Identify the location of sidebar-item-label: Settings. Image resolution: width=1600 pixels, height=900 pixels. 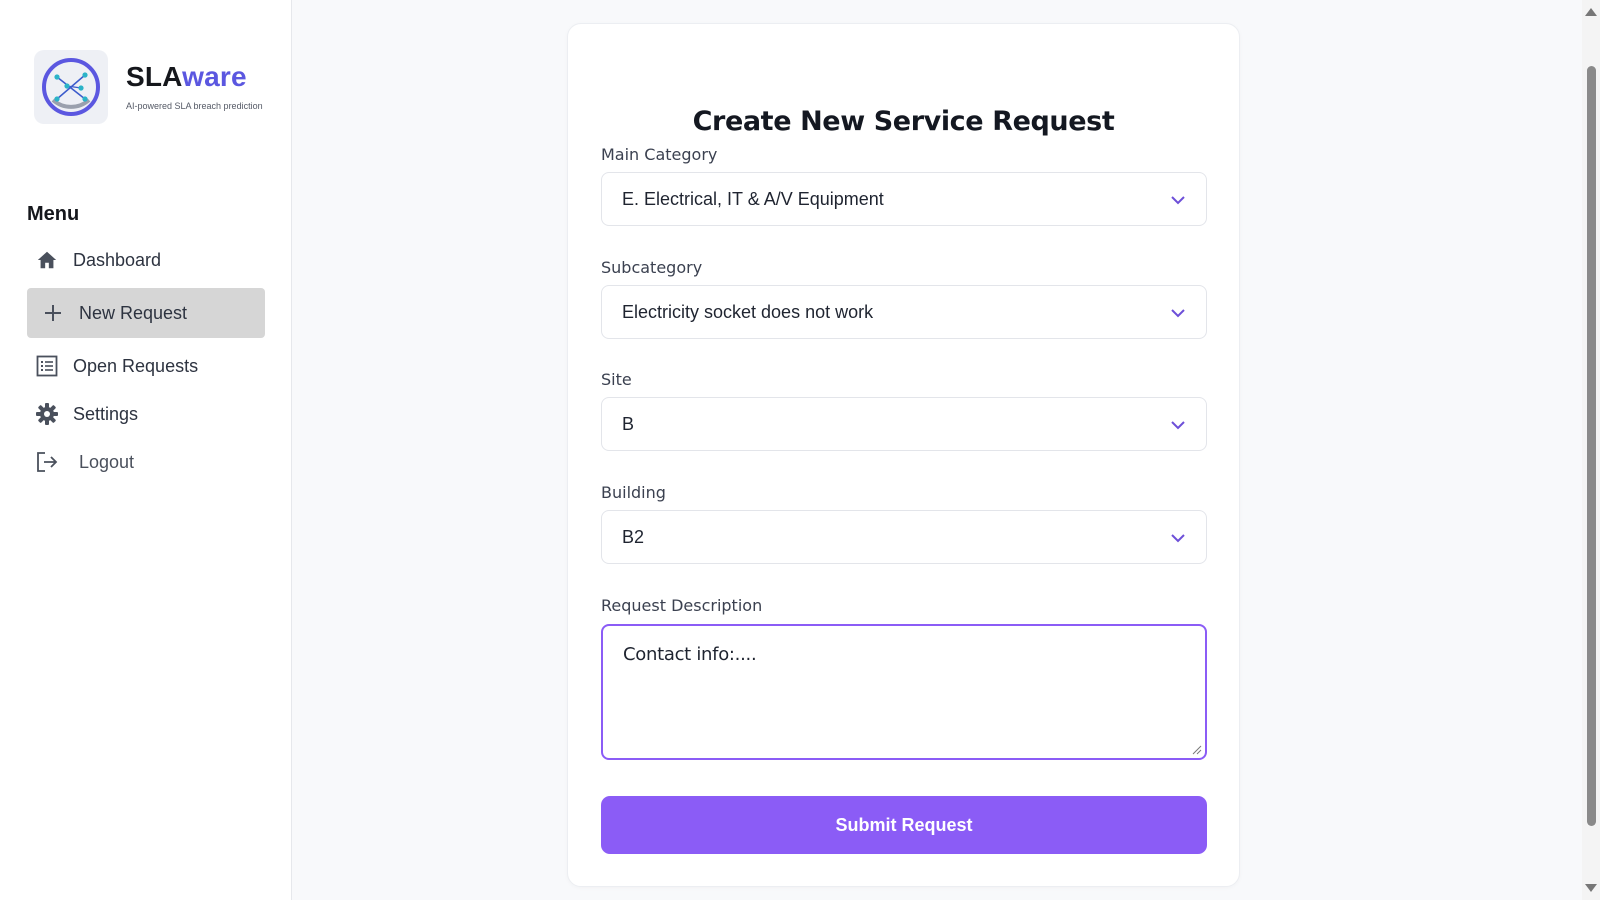
(106, 413).